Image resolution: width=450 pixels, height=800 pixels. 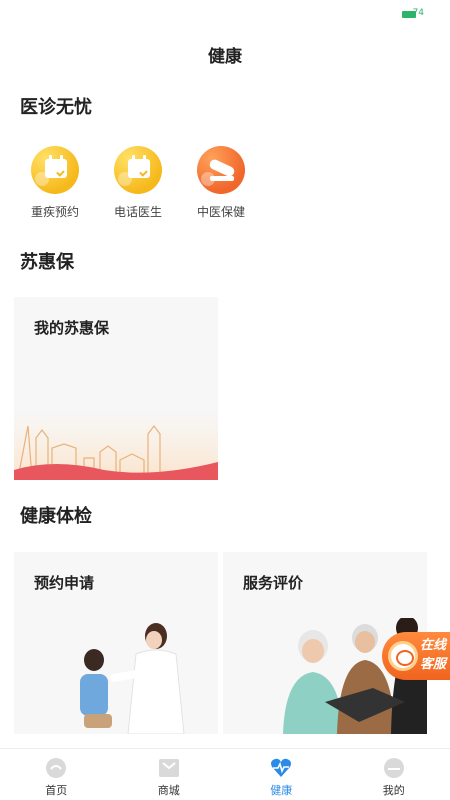 I want to click on section-title-medical: 医诊无忧, so click(x=56, y=107).